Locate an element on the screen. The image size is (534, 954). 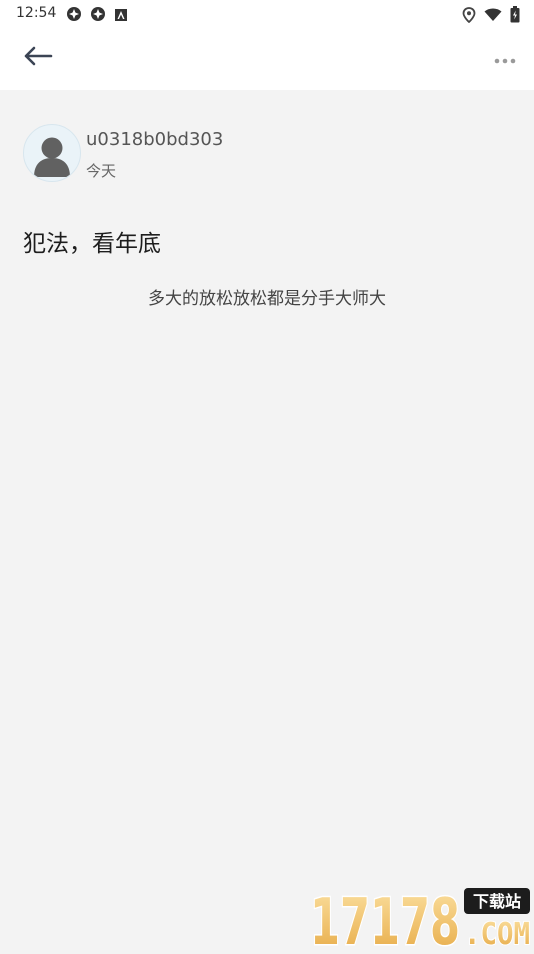
arrow-left-icon is located at coordinates (38, 58).